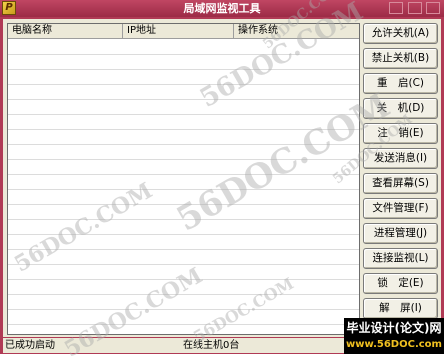 This screenshot has height=363, width=444. I want to click on site-banner: 毕业设计(论文)网 www.56DOC.com, so click(394, 336).